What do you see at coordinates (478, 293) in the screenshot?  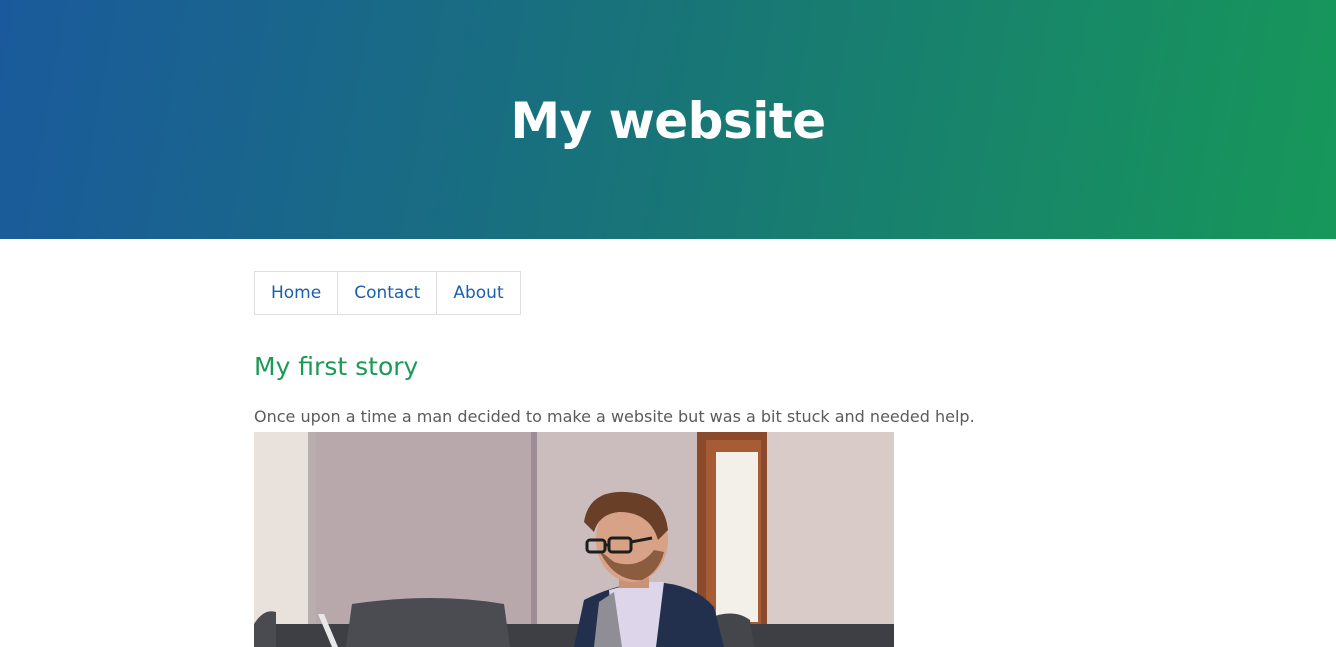 I see `nav-item-about: About` at bounding box center [478, 293].